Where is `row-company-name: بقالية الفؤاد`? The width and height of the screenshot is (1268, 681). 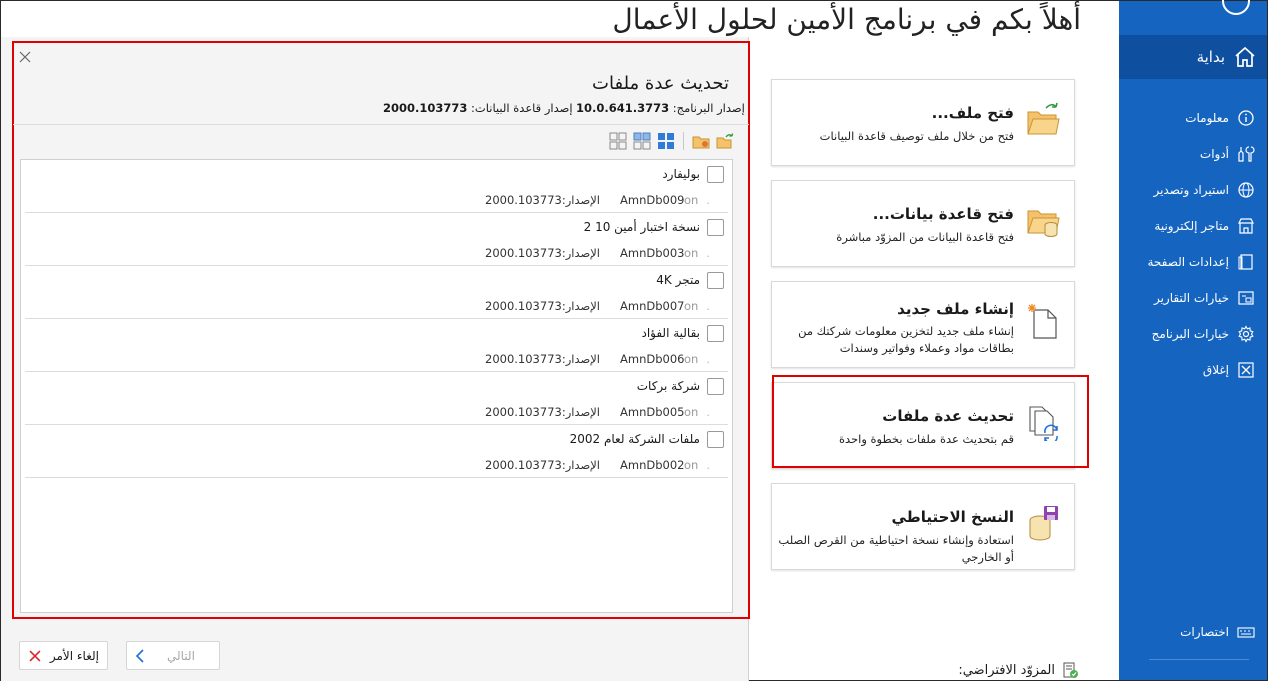
row-company-name: بقالية الفؤاد is located at coordinates (670, 333).